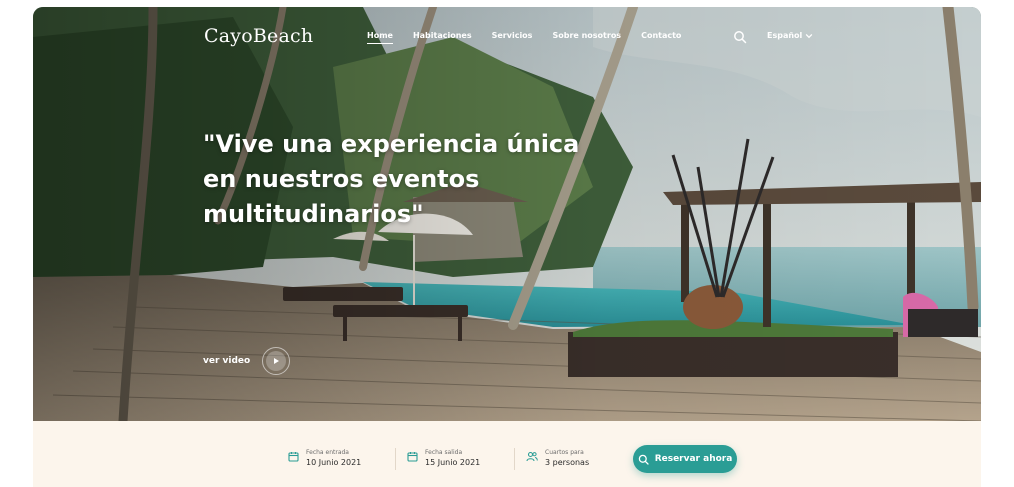 This screenshot has height=487, width=1014. I want to click on reserve-now-label: Reservar ahora, so click(693, 459).